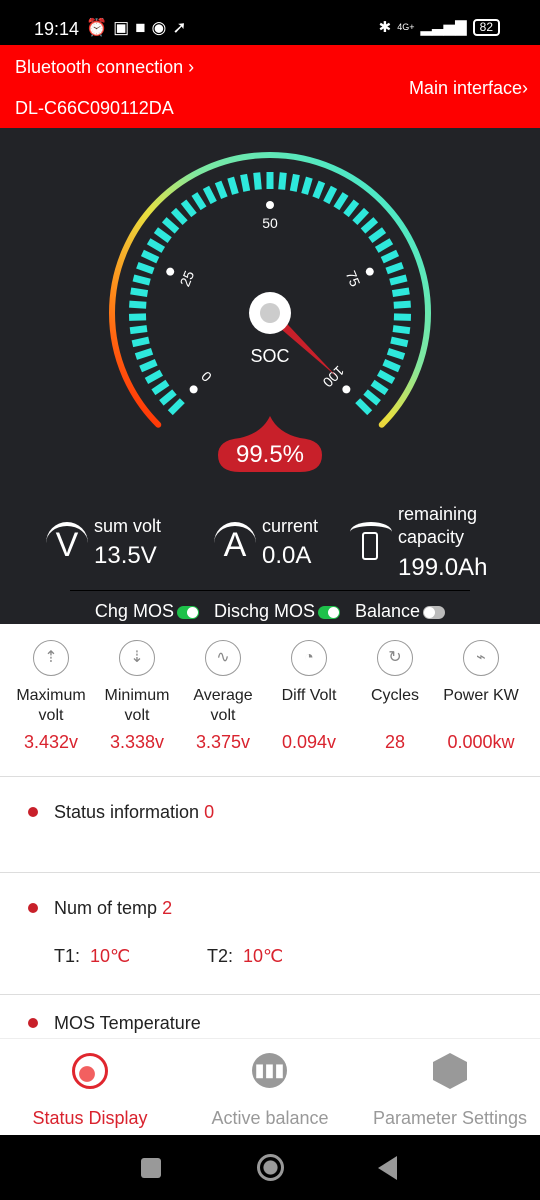 The height and width of the screenshot is (1200, 540). What do you see at coordinates (223, 658) in the screenshot?
I see `sine-wave-icon: ∿` at bounding box center [223, 658].